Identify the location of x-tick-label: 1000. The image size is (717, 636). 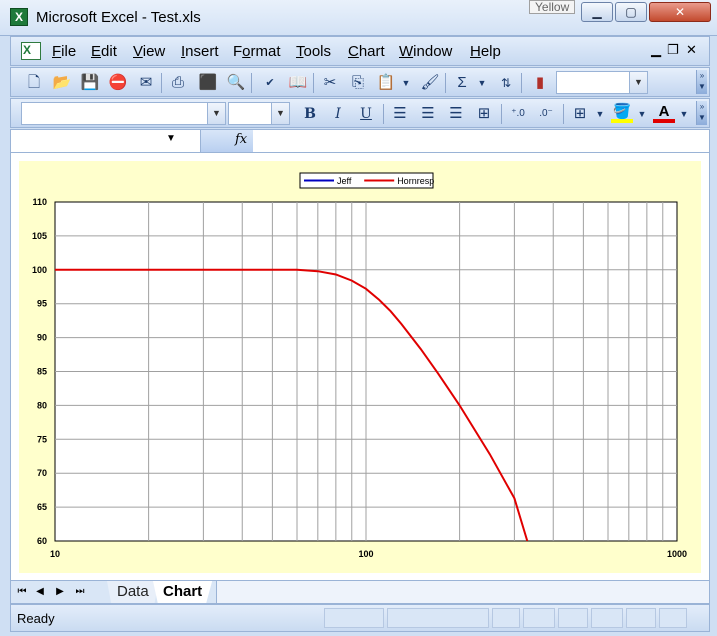
(677, 554).